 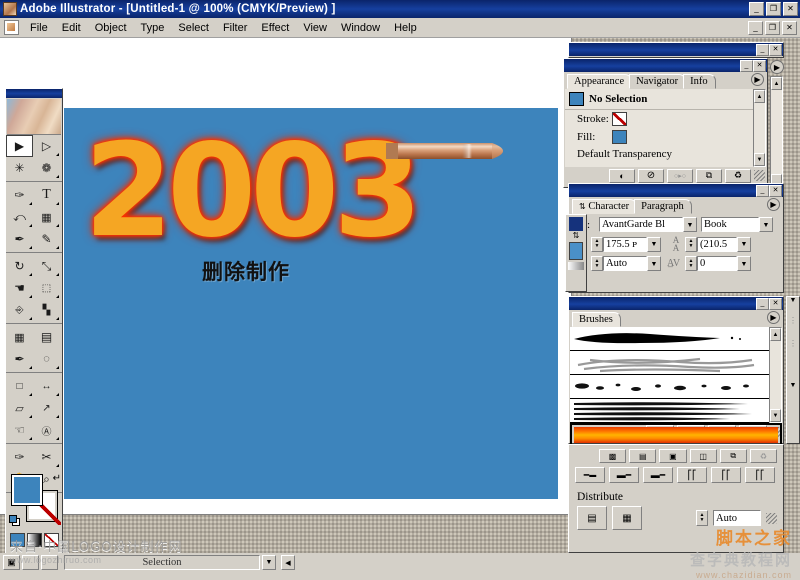 I want to click on background-panel-strip: _ ✕, so click(x=676, y=50).